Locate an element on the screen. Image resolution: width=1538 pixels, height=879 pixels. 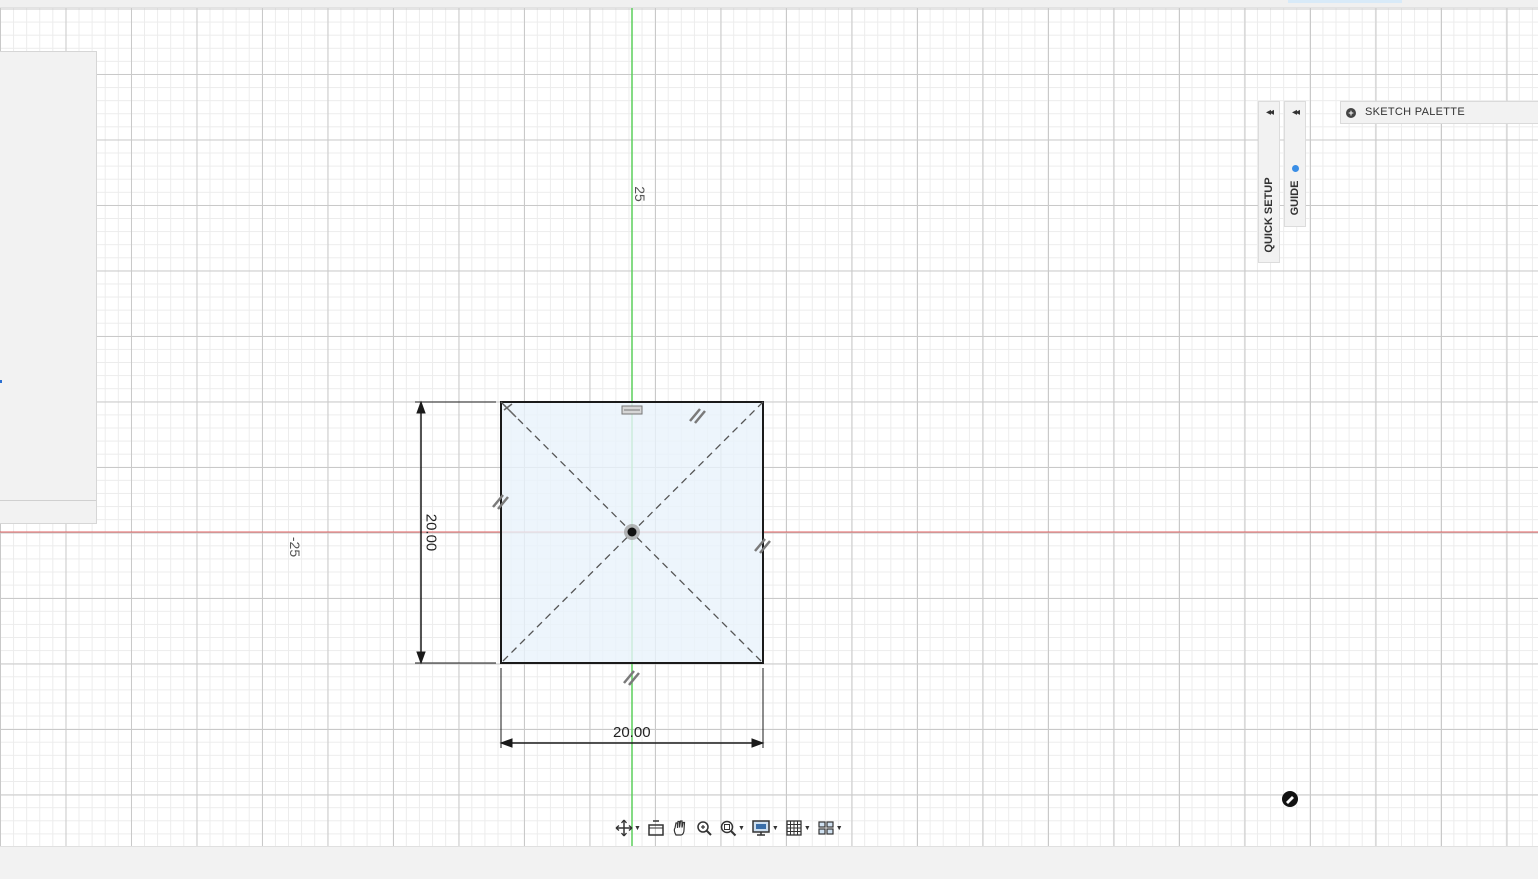
pan-button is located at coordinates (680, 828).